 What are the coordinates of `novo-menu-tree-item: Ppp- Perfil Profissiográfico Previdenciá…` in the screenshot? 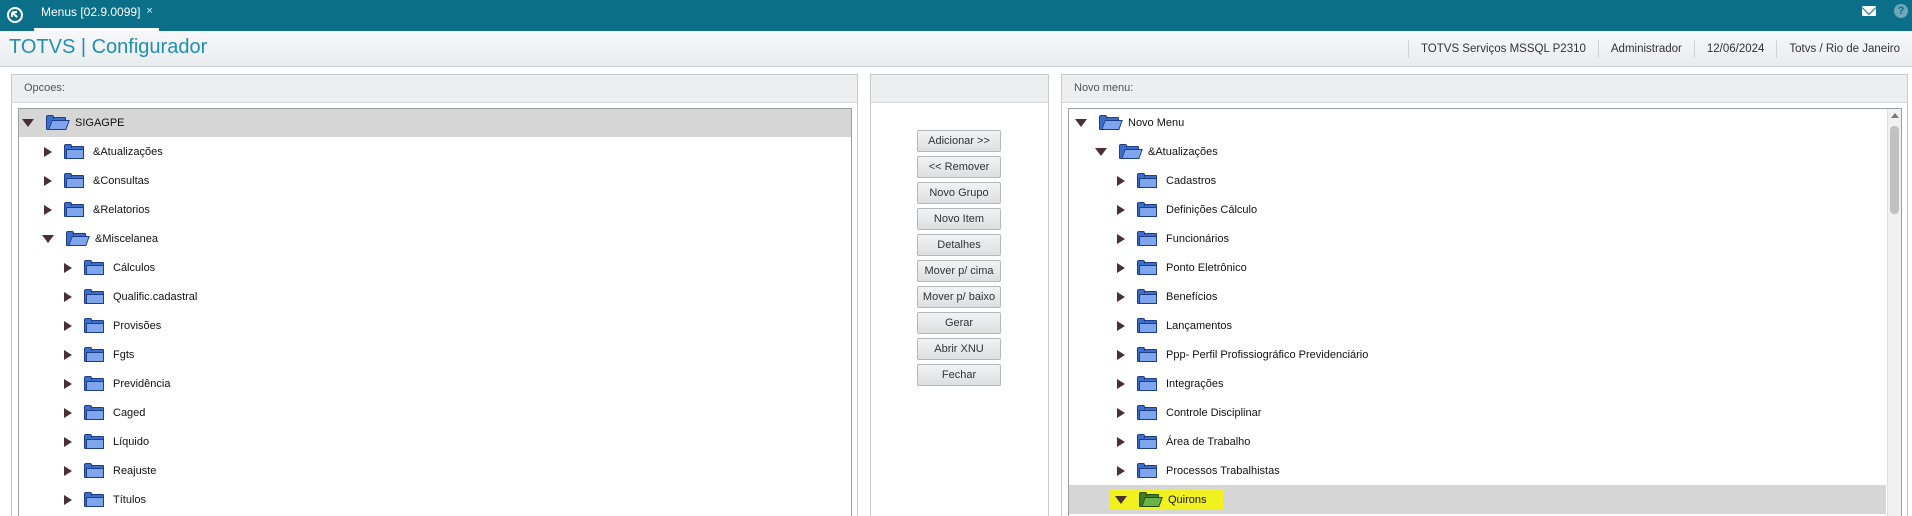 It's located at (1477, 354).